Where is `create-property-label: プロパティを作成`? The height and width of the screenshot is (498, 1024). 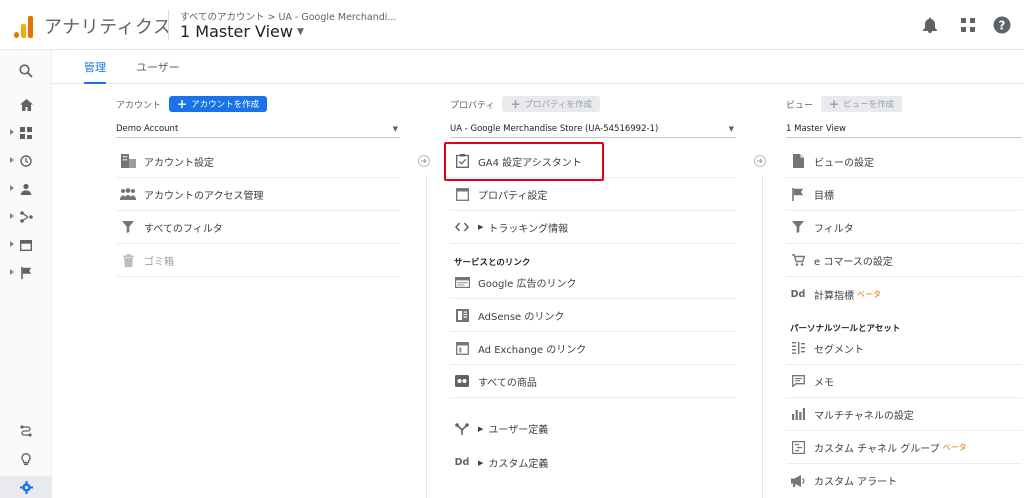
create-property-label: プロパティを作成 is located at coordinates (558, 105).